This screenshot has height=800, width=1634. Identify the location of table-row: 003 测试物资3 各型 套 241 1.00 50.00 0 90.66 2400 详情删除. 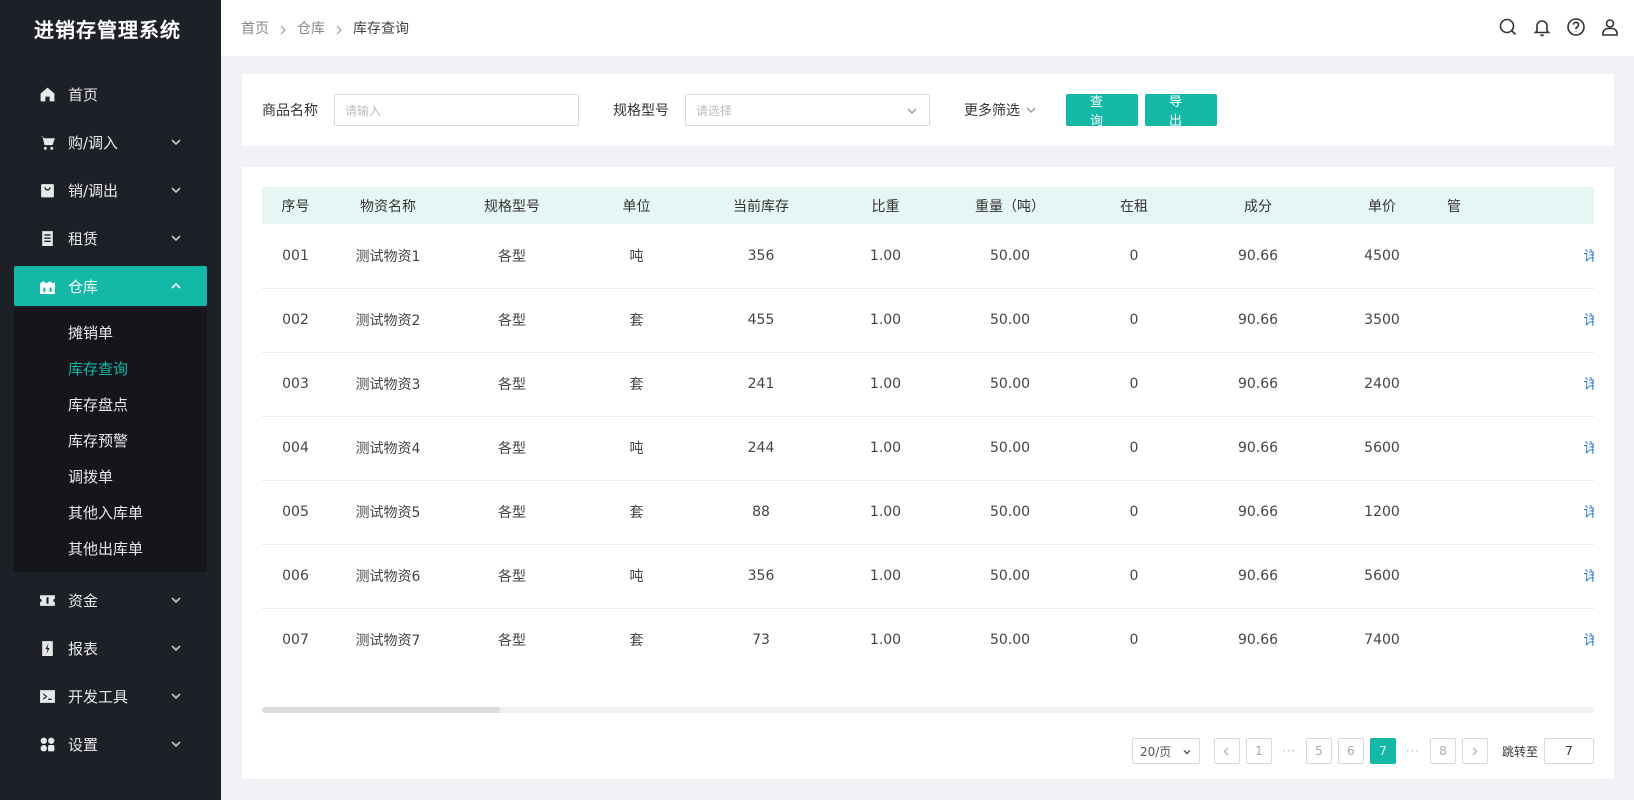
(928, 384).